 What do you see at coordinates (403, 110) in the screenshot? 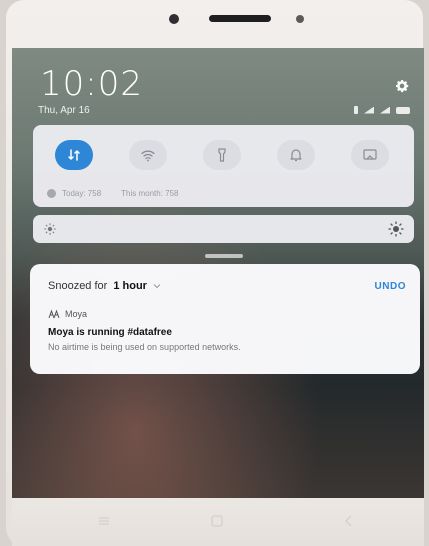
I see `battery-icon` at bounding box center [403, 110].